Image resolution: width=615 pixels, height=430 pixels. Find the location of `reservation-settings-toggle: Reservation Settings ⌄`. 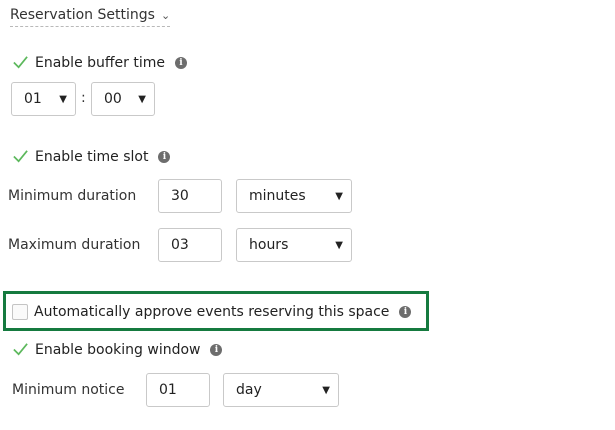

reservation-settings-toggle: Reservation Settings ⌄ is located at coordinates (90, 17).